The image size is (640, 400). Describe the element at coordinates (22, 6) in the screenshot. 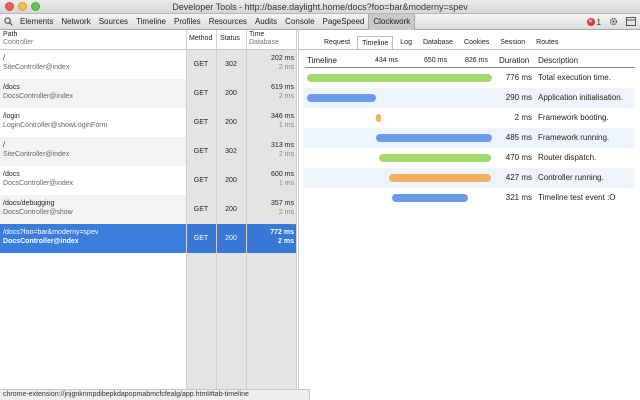

I see `minimize-window-button` at that location.